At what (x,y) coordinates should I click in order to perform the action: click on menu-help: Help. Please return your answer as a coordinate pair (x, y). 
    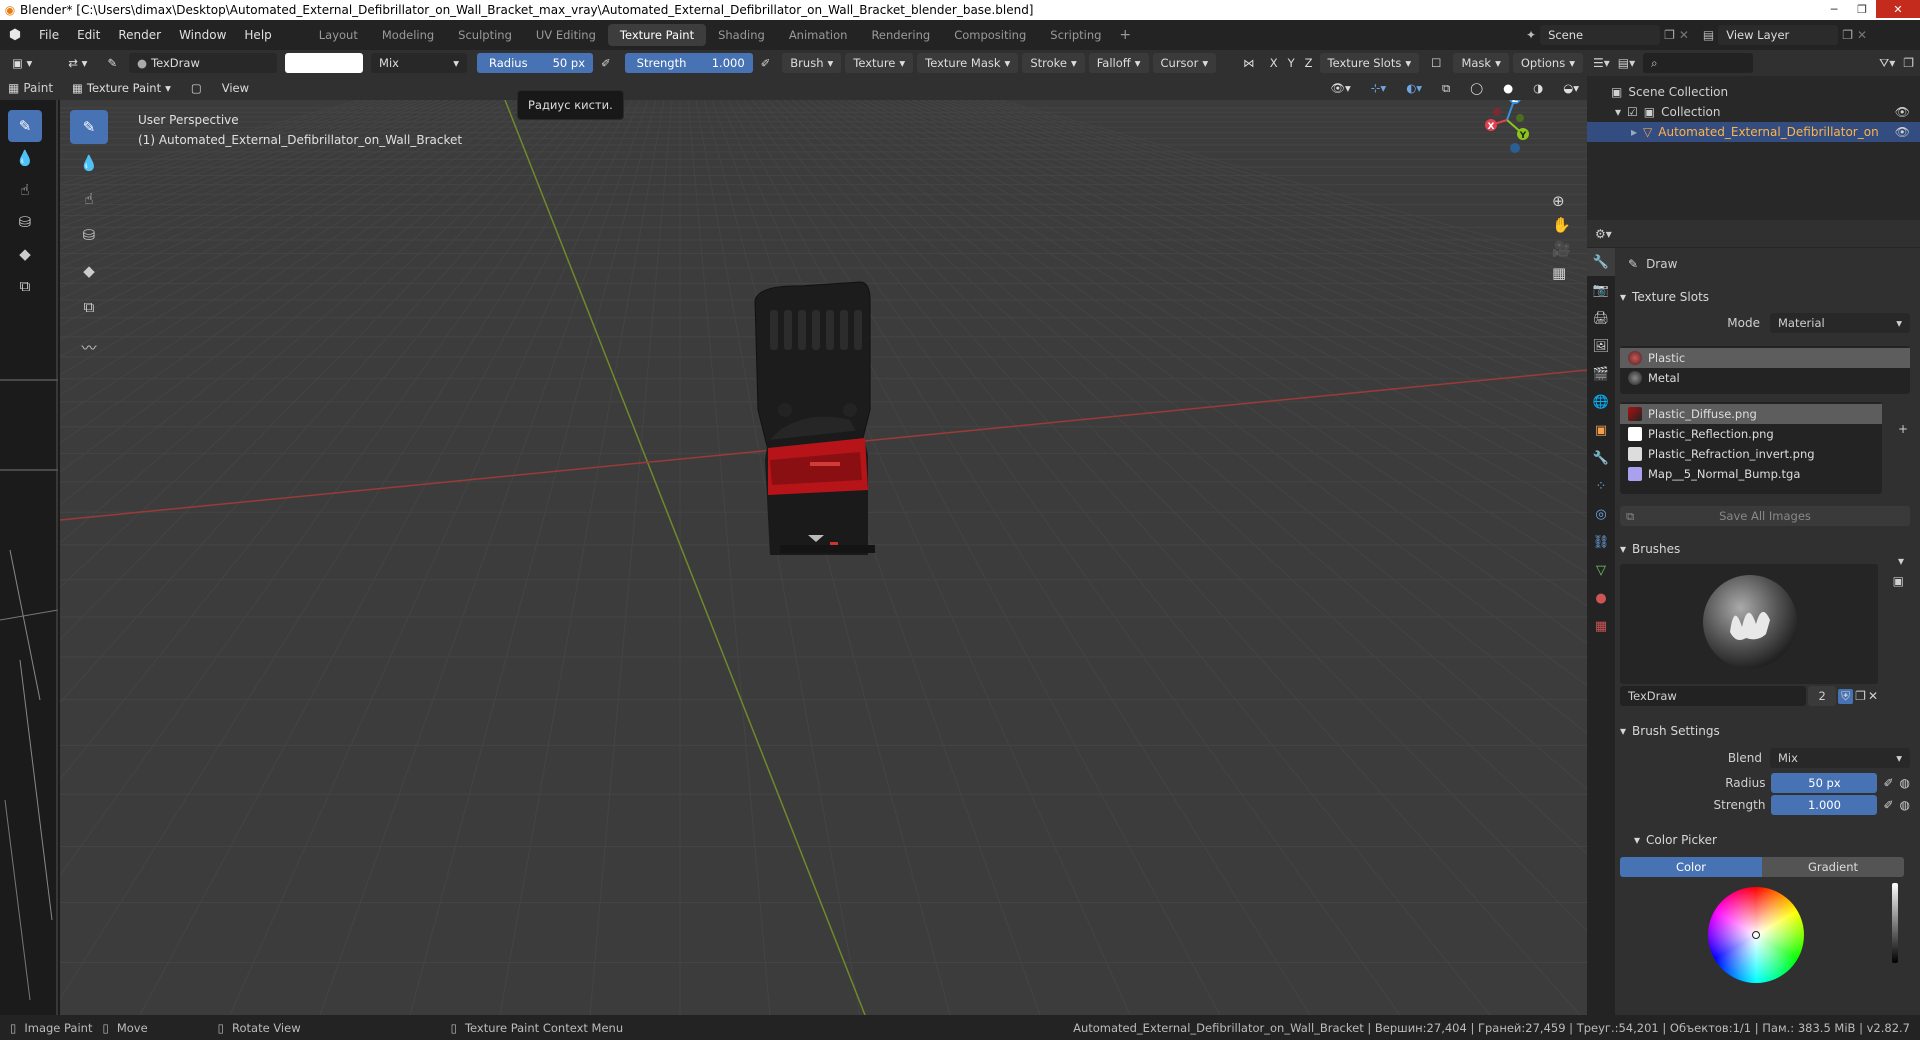
    Looking at the image, I should click on (257, 35).